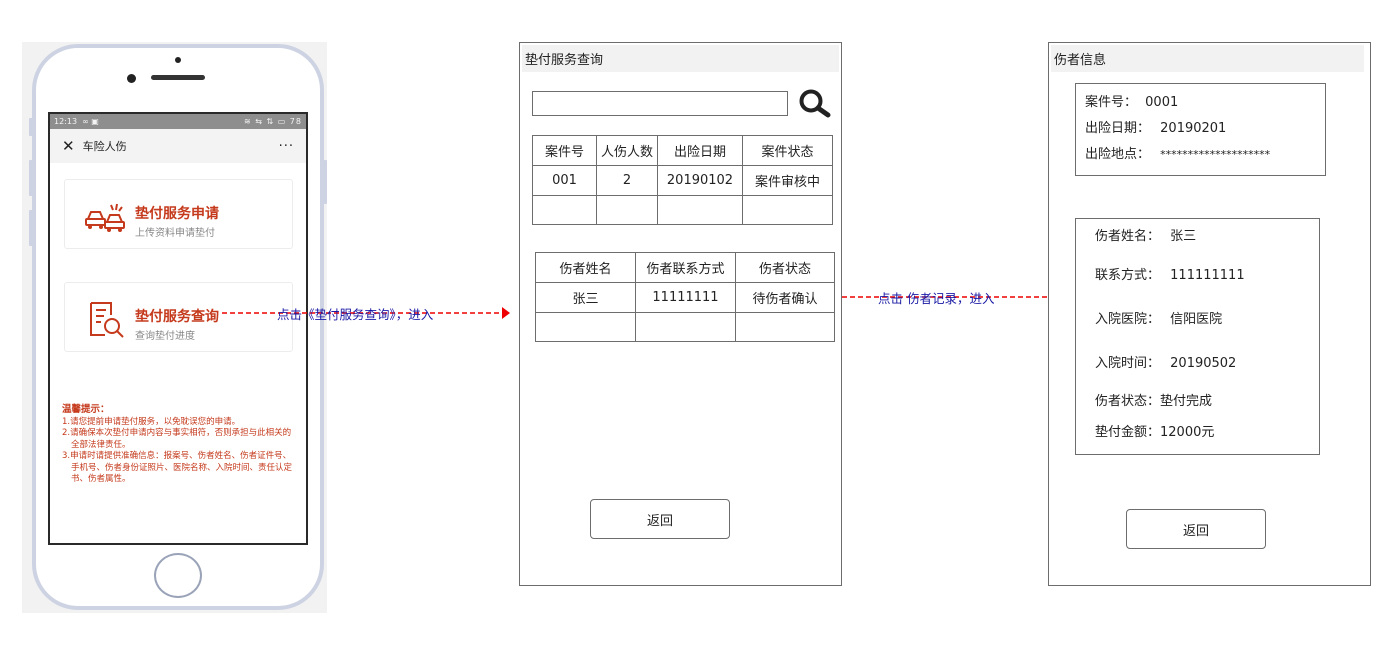  What do you see at coordinates (1128, 432) in the screenshot?
I see `advance-amount-label: 垫付金额：` at bounding box center [1128, 432].